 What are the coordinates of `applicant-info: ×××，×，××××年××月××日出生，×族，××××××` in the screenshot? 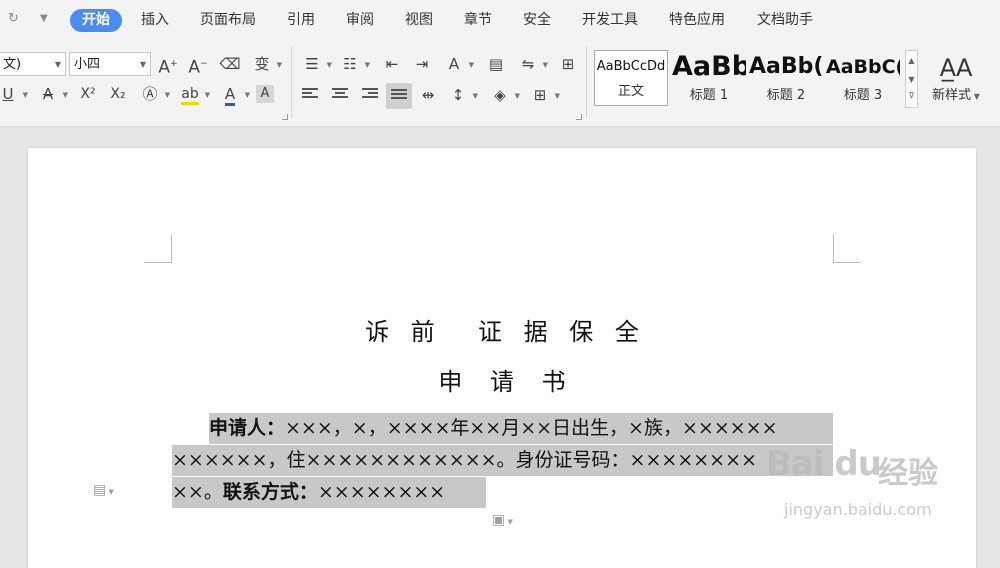 It's located at (531, 428).